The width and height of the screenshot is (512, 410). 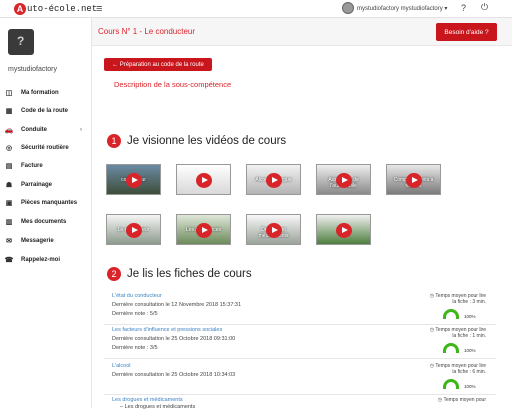 What do you see at coordinates (147, 400) in the screenshot?
I see `course-sheet-link: Les drogues et médicaments` at bounding box center [147, 400].